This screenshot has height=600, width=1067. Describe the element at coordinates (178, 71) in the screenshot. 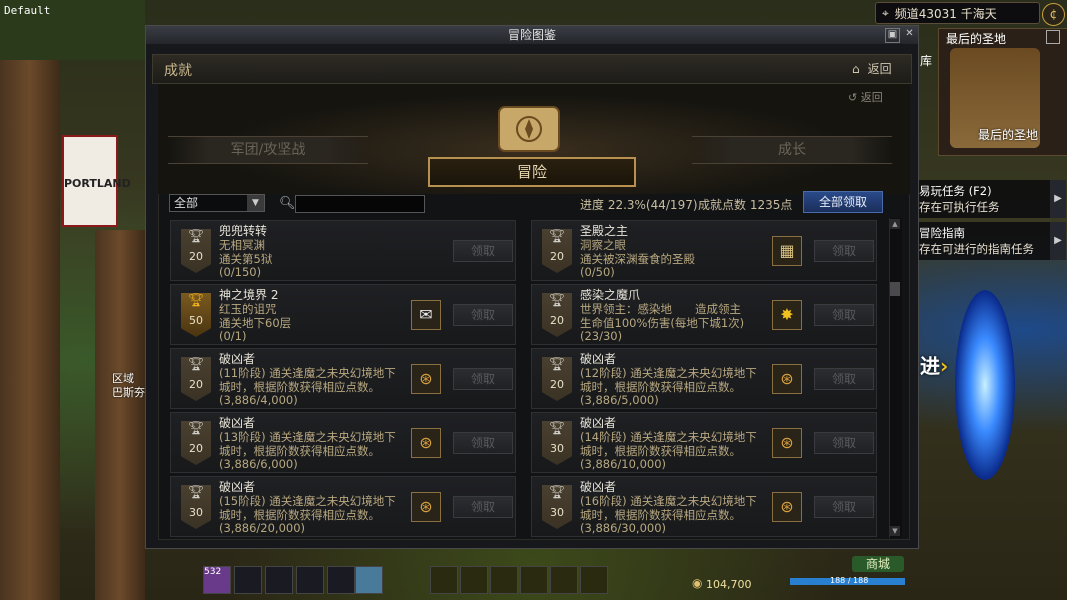

I see `section-title: 成就` at that location.